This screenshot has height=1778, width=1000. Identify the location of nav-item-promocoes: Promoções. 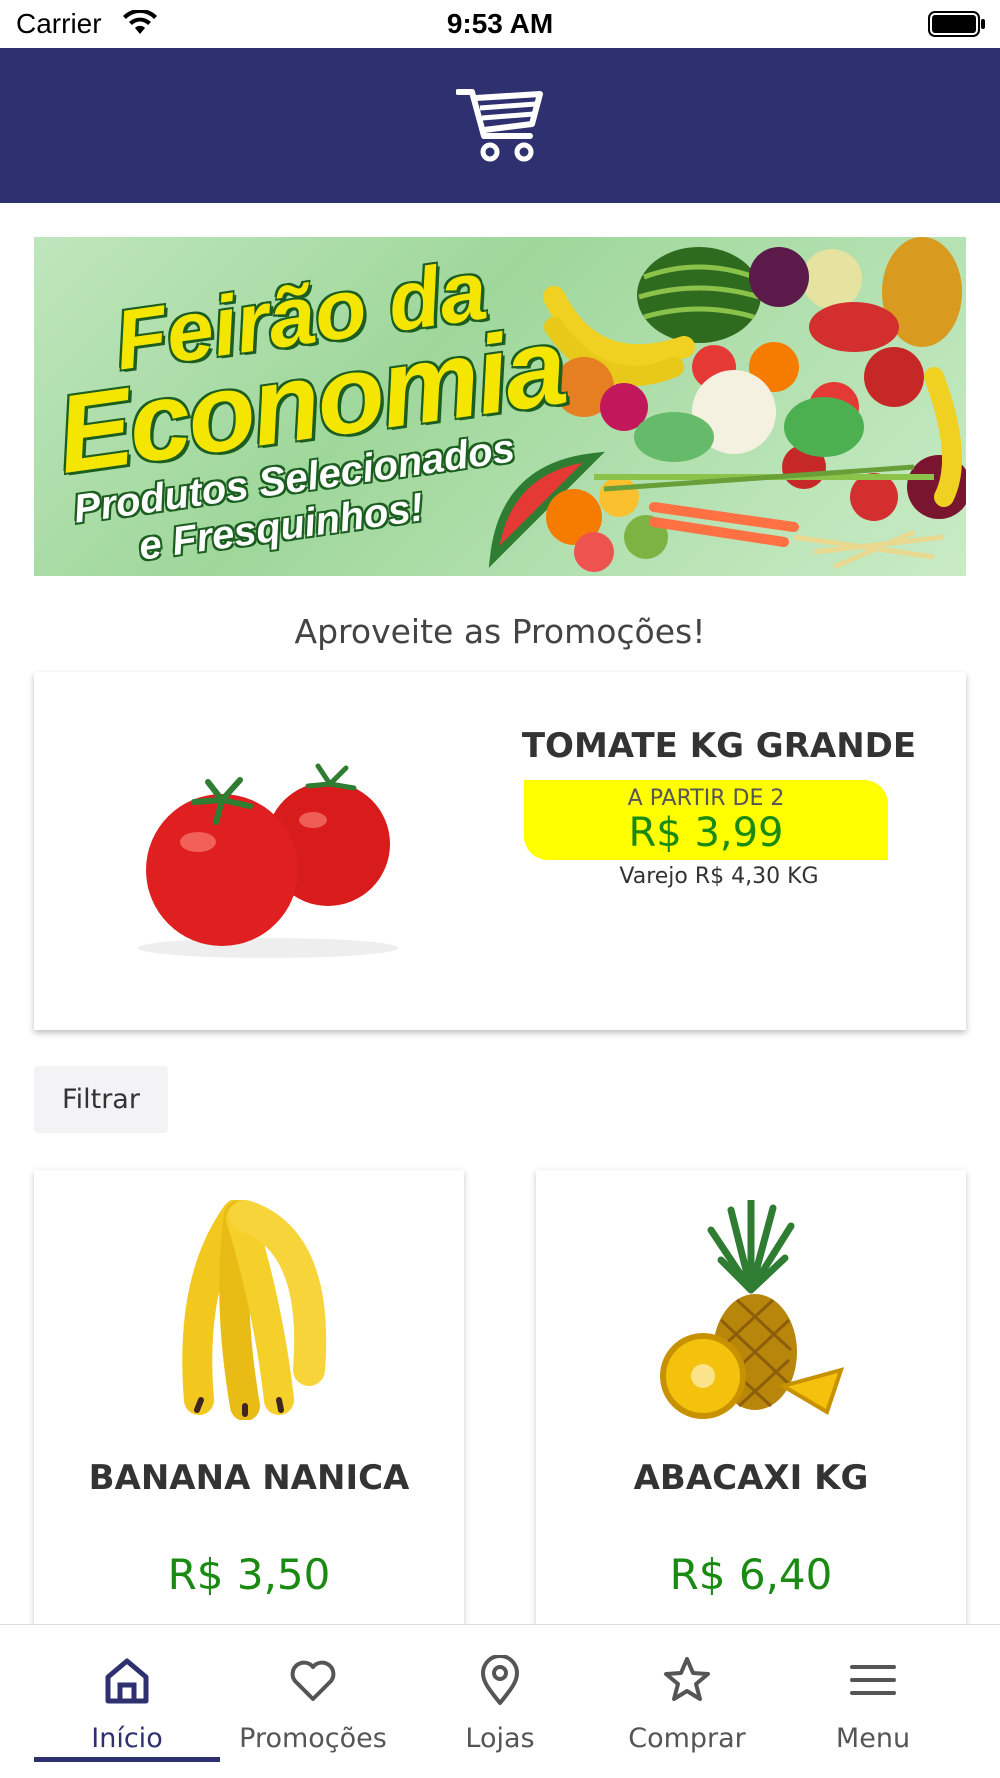
(313, 1690).